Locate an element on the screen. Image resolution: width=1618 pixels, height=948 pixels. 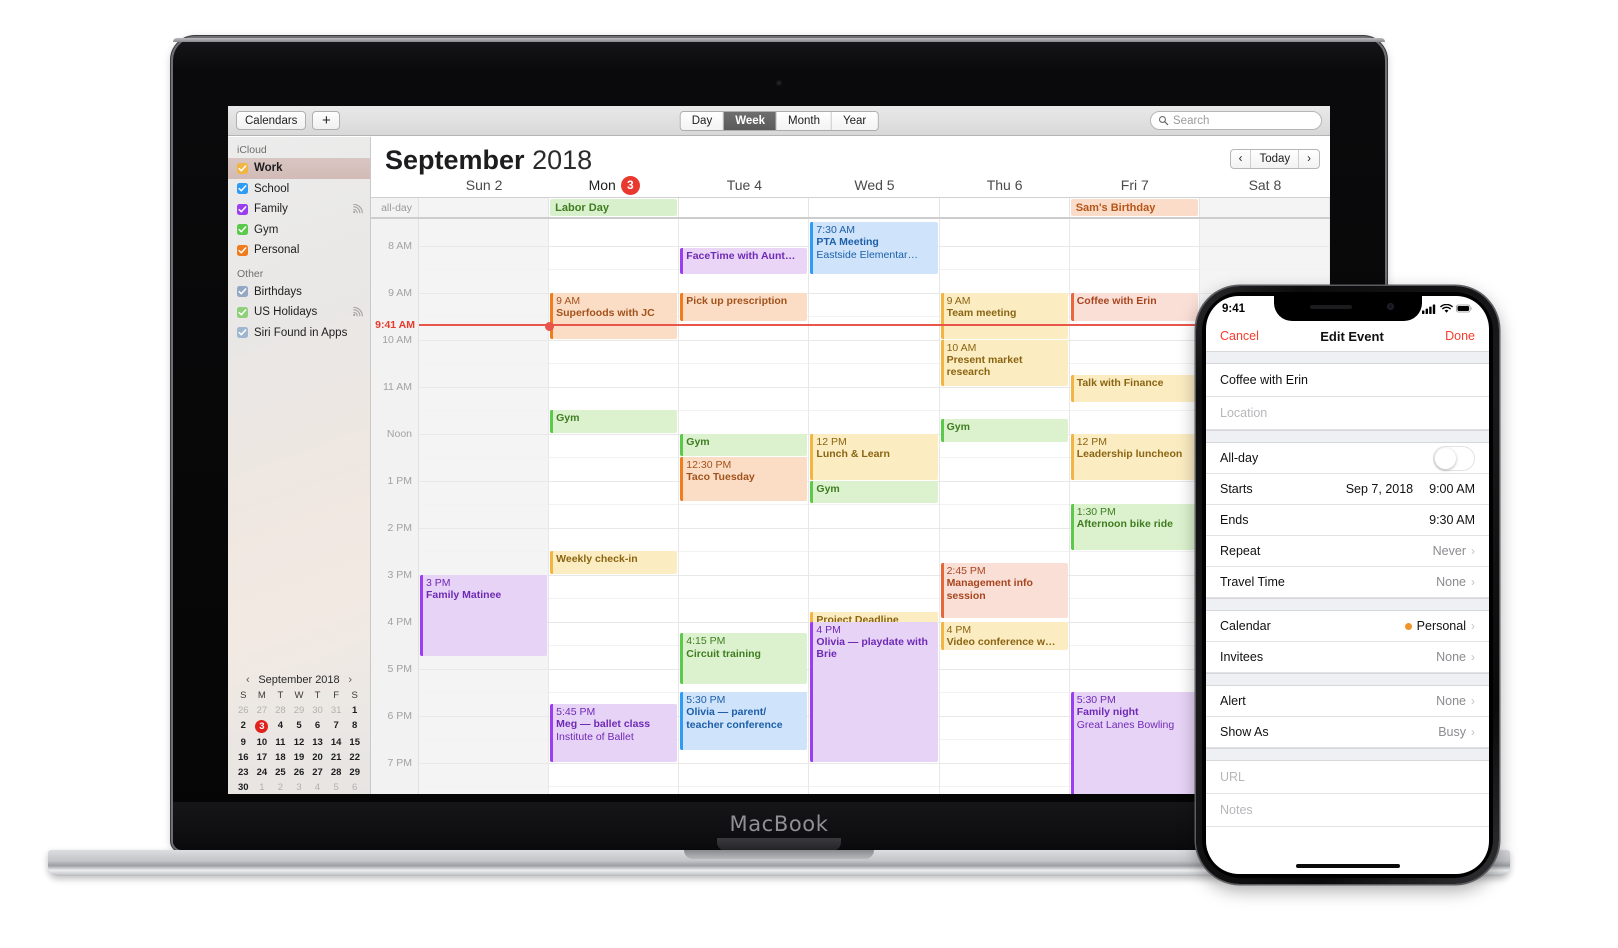
calendar-event: 12 PM Lunch & Learn is located at coordinates (874, 456).